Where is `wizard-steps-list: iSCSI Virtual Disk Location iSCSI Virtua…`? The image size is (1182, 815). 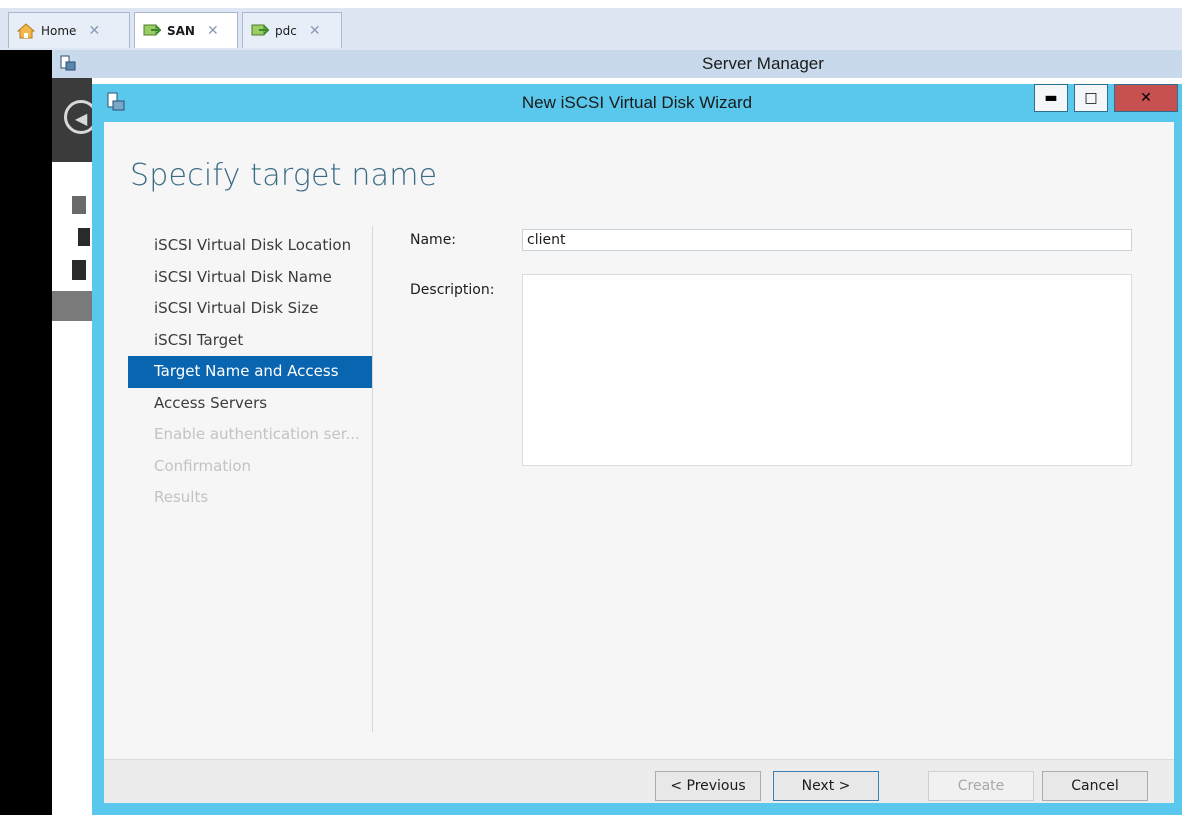
wizard-steps-list: iSCSI Virtual Disk Location iSCSI Virtua… is located at coordinates (250, 372).